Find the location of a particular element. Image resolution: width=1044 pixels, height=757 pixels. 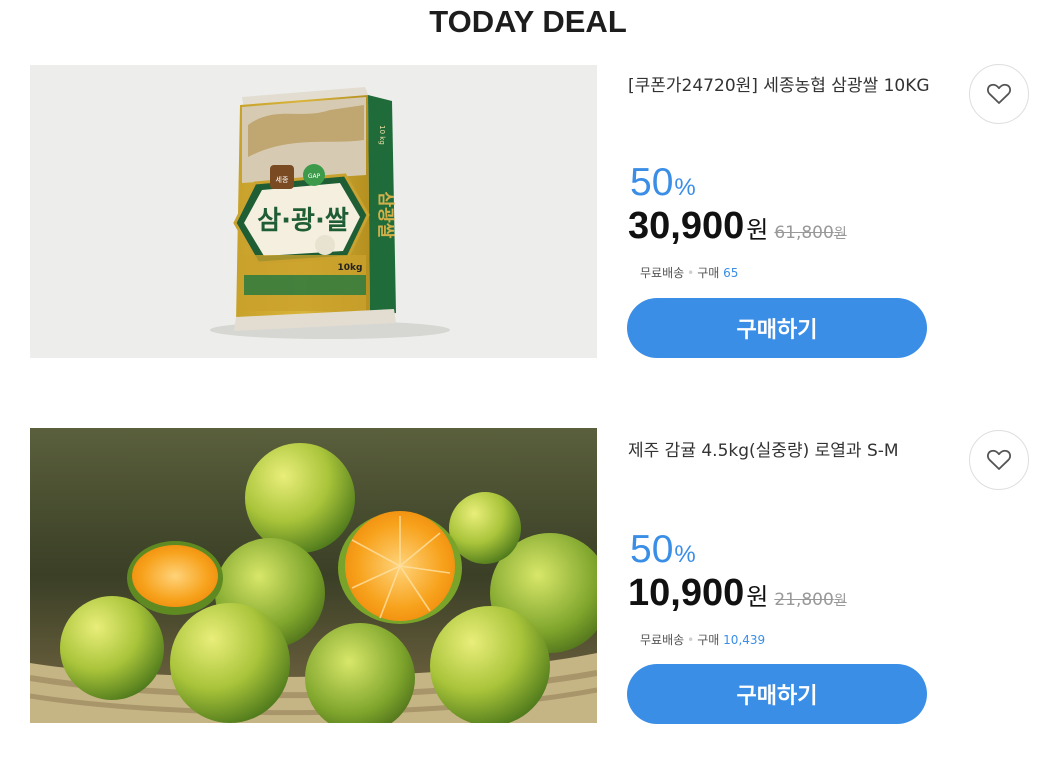

product-name: [쿠폰가24720원] 세종농협 삼광쌀 10KG is located at coordinates (783, 86).